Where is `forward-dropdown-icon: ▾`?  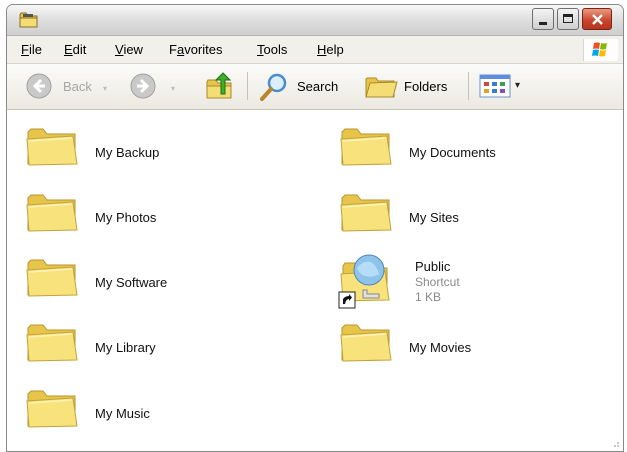
forward-dropdown-icon: ▾ is located at coordinates (173, 88).